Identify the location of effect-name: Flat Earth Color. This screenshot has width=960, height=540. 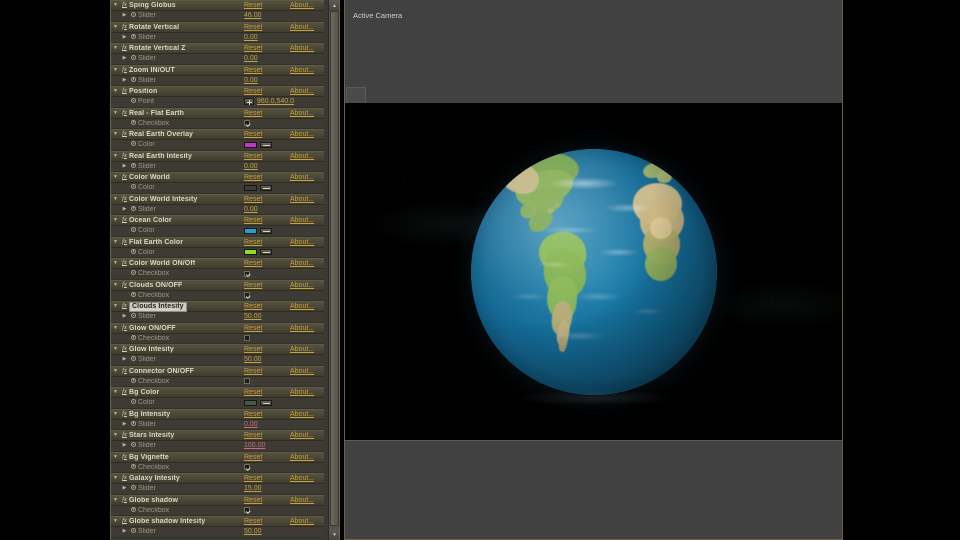
(186, 242).